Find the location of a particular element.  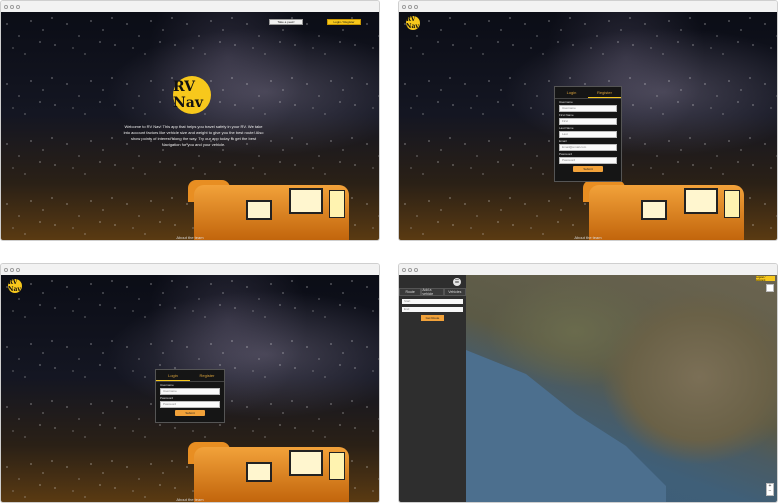

menu-icon: ☰ is located at coordinates (457, 282).